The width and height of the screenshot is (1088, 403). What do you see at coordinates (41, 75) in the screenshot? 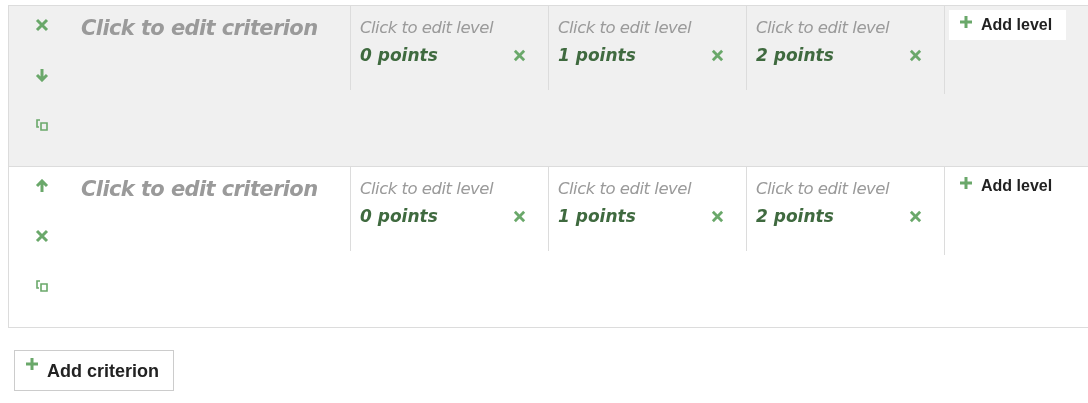
I see `arrow-down-icon` at bounding box center [41, 75].